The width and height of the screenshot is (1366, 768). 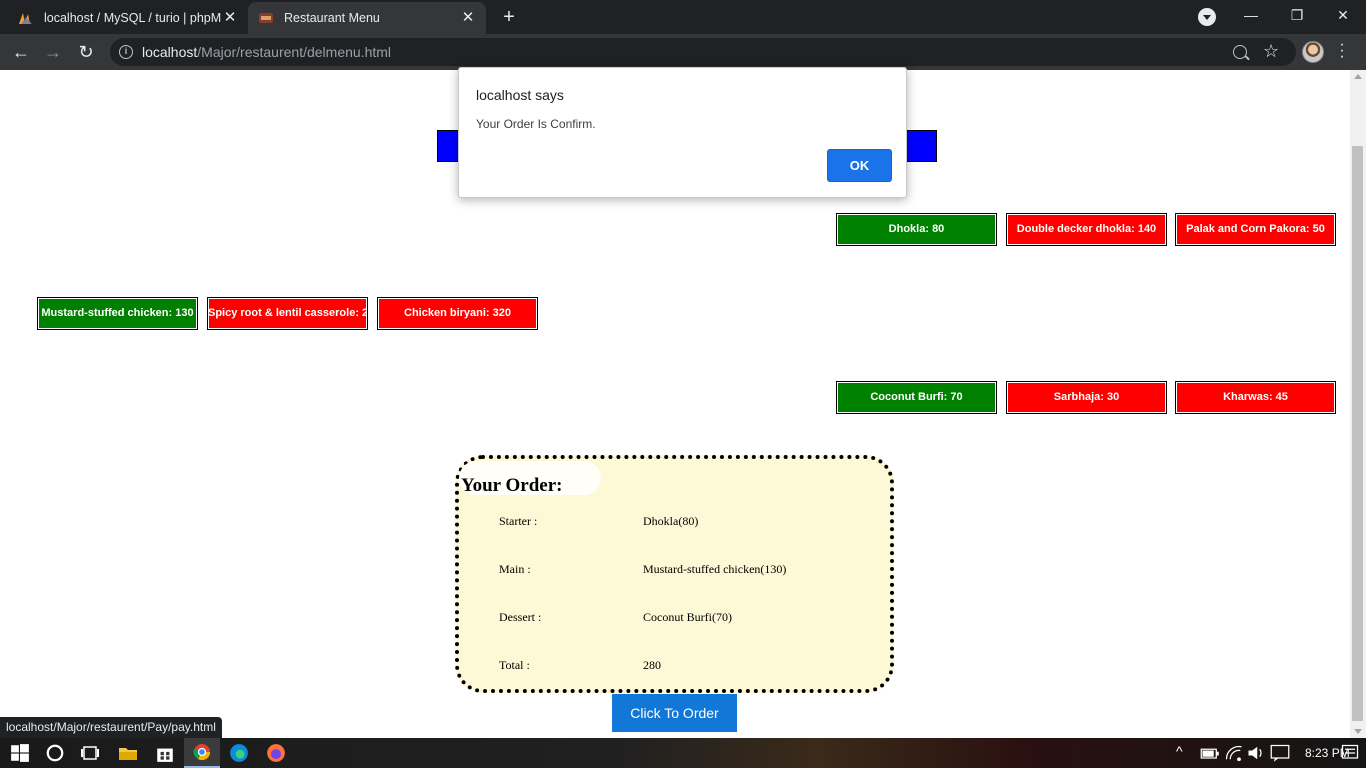 What do you see at coordinates (916, 397) in the screenshot?
I see `menu-item-coconut-burfi: Coconut Burfi: 70` at bounding box center [916, 397].